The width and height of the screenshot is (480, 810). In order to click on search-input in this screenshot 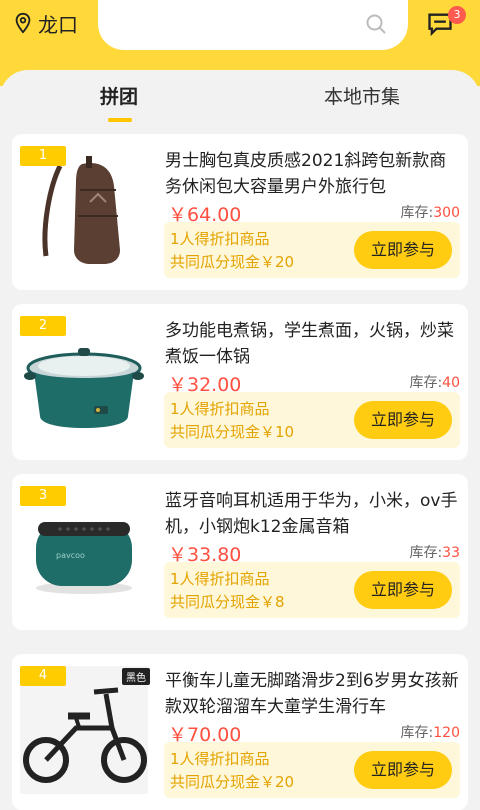, I will do `click(253, 25)`.